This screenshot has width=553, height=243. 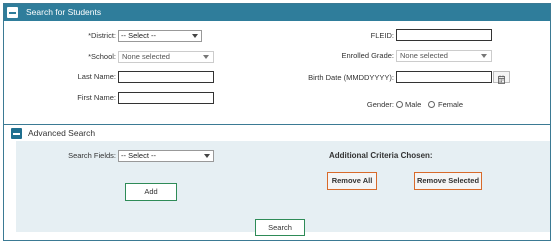 I want to click on search-fields-label: Search Fields:, so click(x=92, y=155).